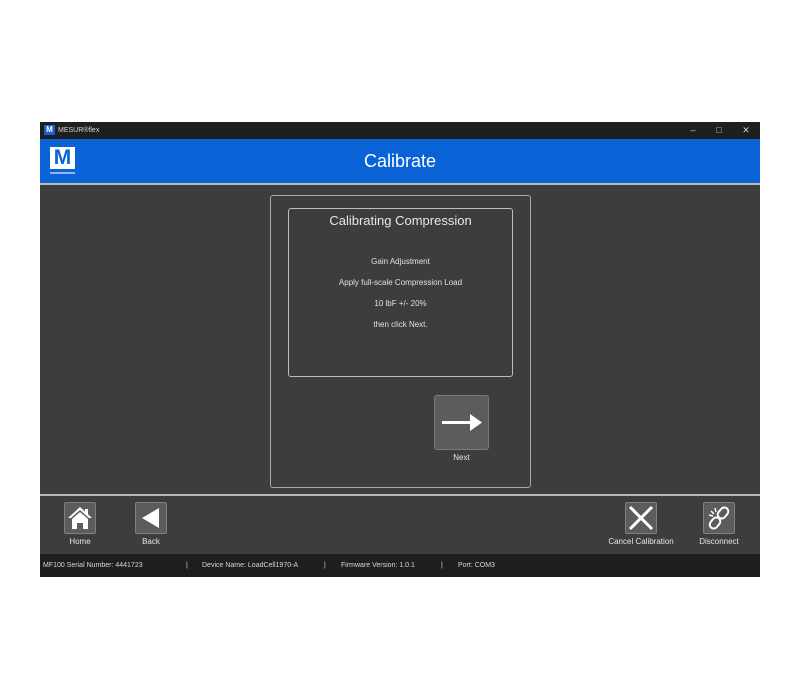  Describe the element at coordinates (400, 261) in the screenshot. I see `instruction-line: Gain Adjustment` at that location.